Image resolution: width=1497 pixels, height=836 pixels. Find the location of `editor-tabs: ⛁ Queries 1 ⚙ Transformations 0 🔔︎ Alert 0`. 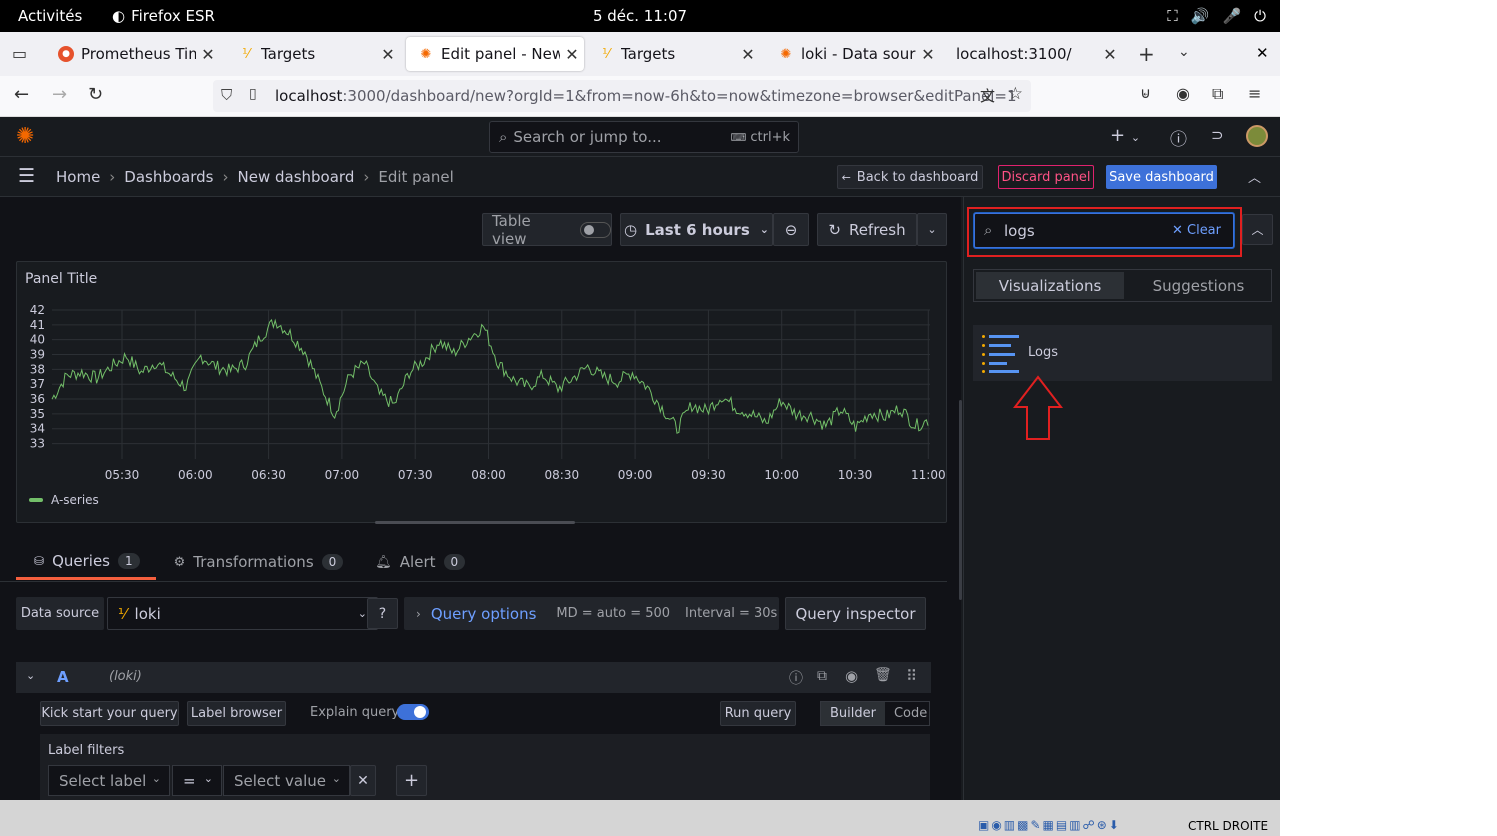

editor-tabs: ⛁ Queries 1 ⚙ Transformations 0 🔔︎ Alert 0 is located at coordinates (241, 565).